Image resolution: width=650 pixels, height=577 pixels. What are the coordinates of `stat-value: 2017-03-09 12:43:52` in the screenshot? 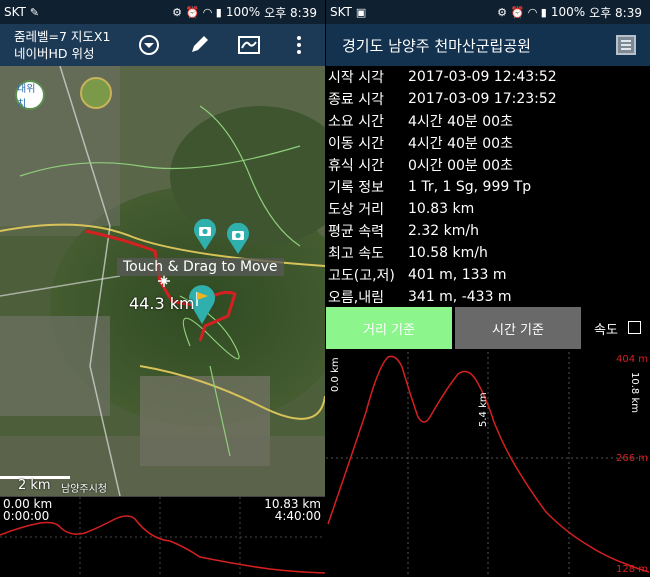 It's located at (482, 77).